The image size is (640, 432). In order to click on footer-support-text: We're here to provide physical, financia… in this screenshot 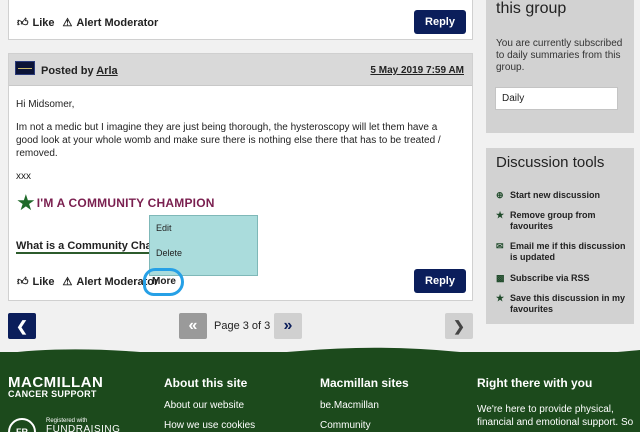, I will do `click(555, 416)`.